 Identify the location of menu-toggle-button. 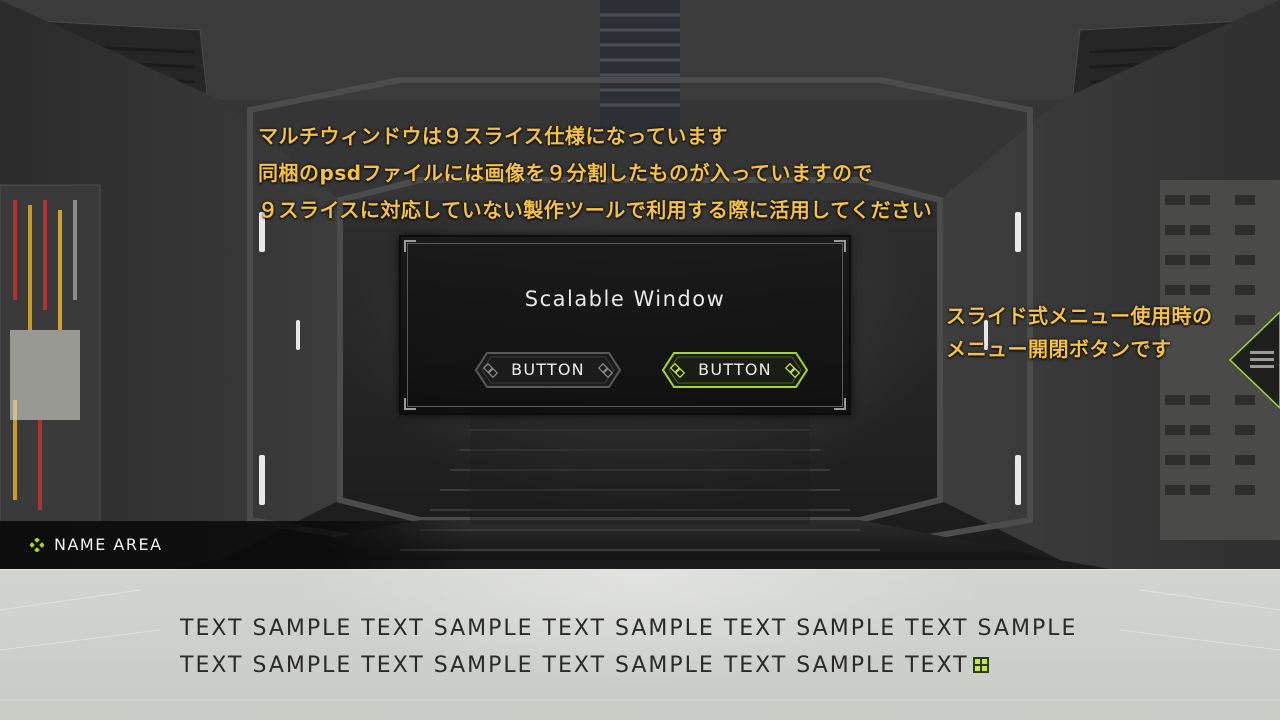
(1254, 360).